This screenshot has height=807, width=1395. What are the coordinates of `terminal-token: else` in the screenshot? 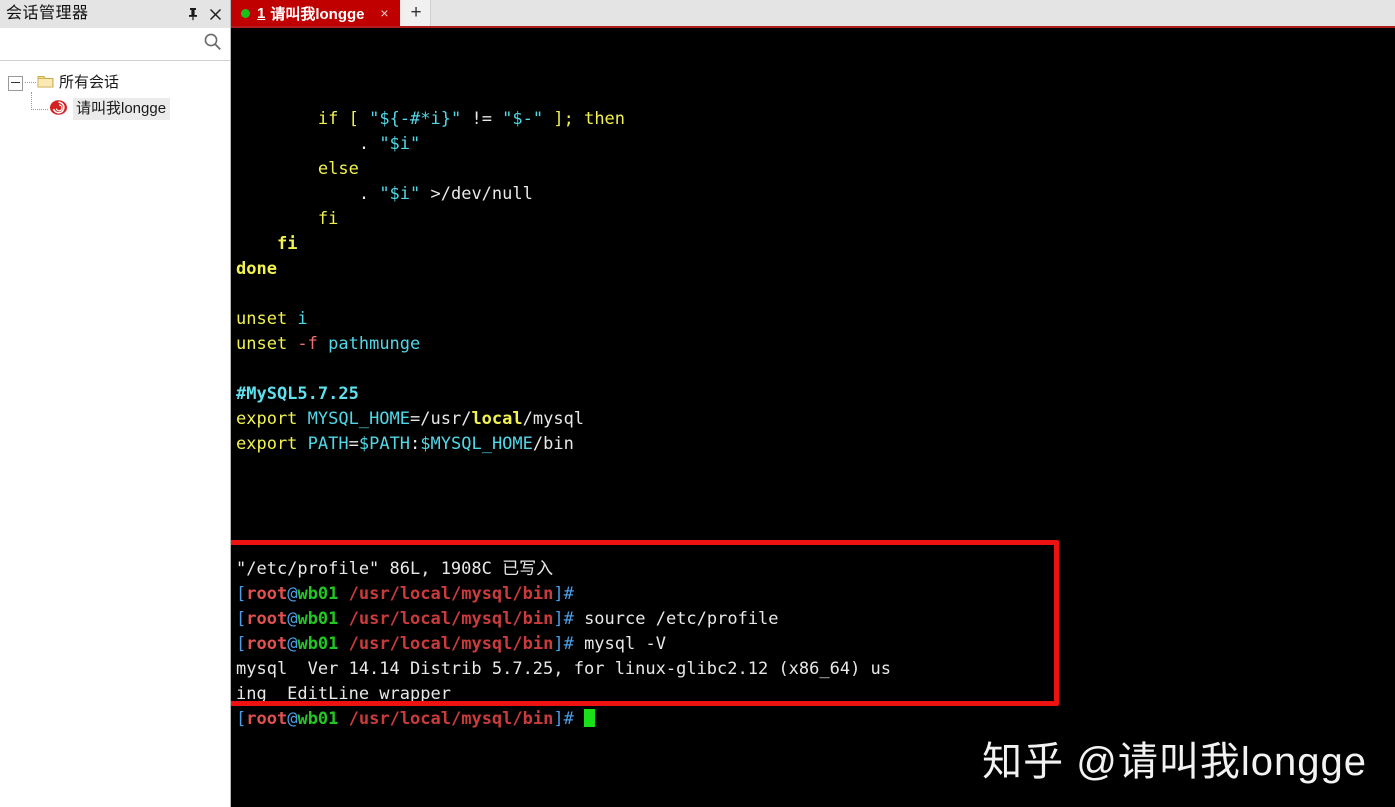 It's located at (338, 169).